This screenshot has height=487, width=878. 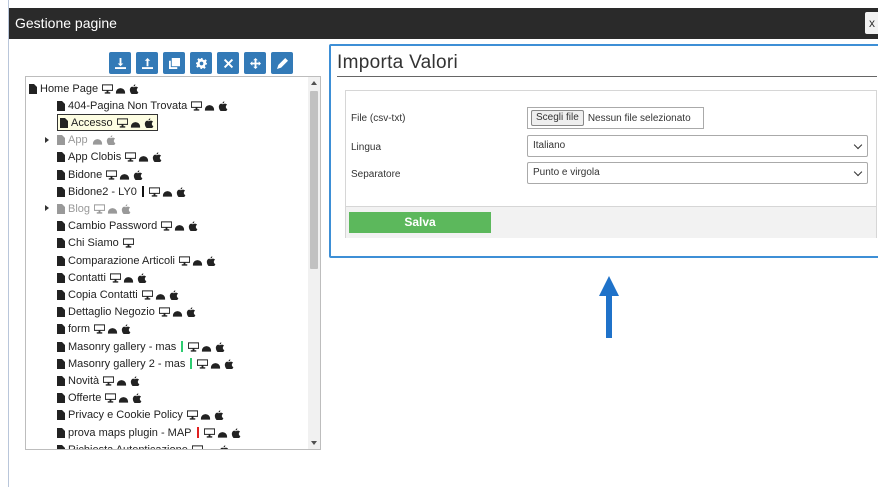 I want to click on tree-item: Richiesta Autenticazione, so click(x=143, y=445).